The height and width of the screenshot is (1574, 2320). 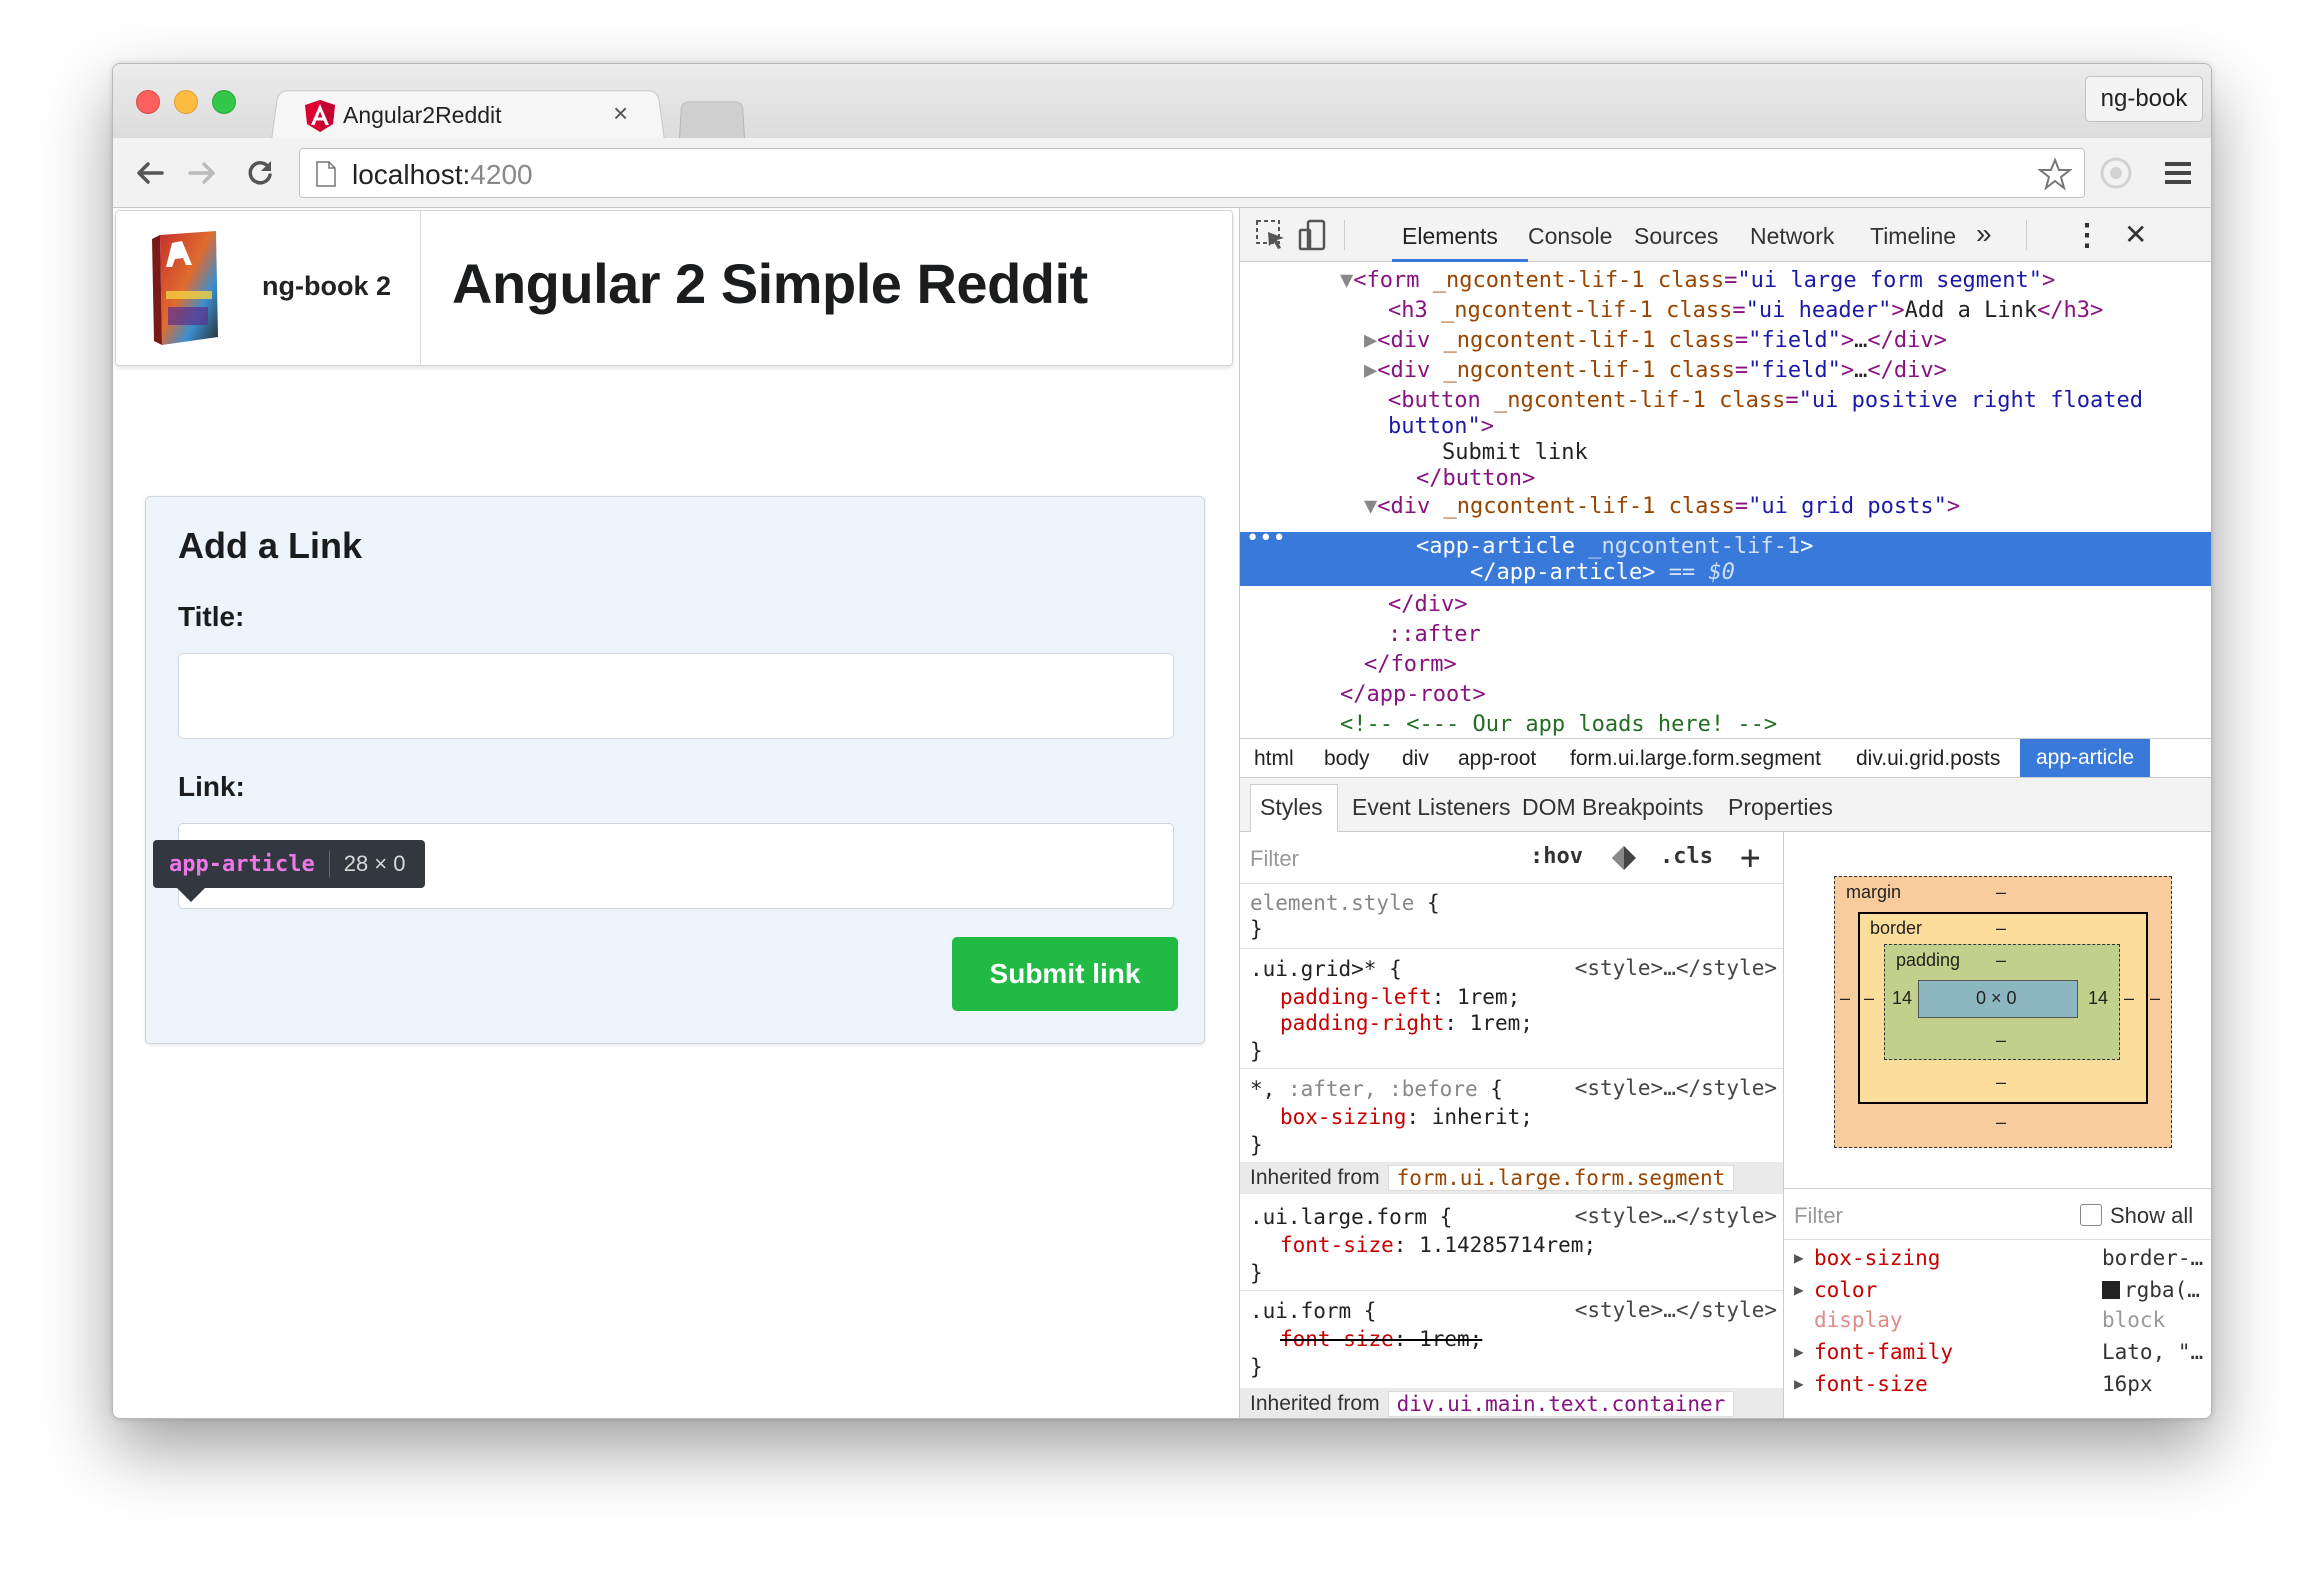 I want to click on padding-bottom-value: –, so click(x=2001, y=1040).